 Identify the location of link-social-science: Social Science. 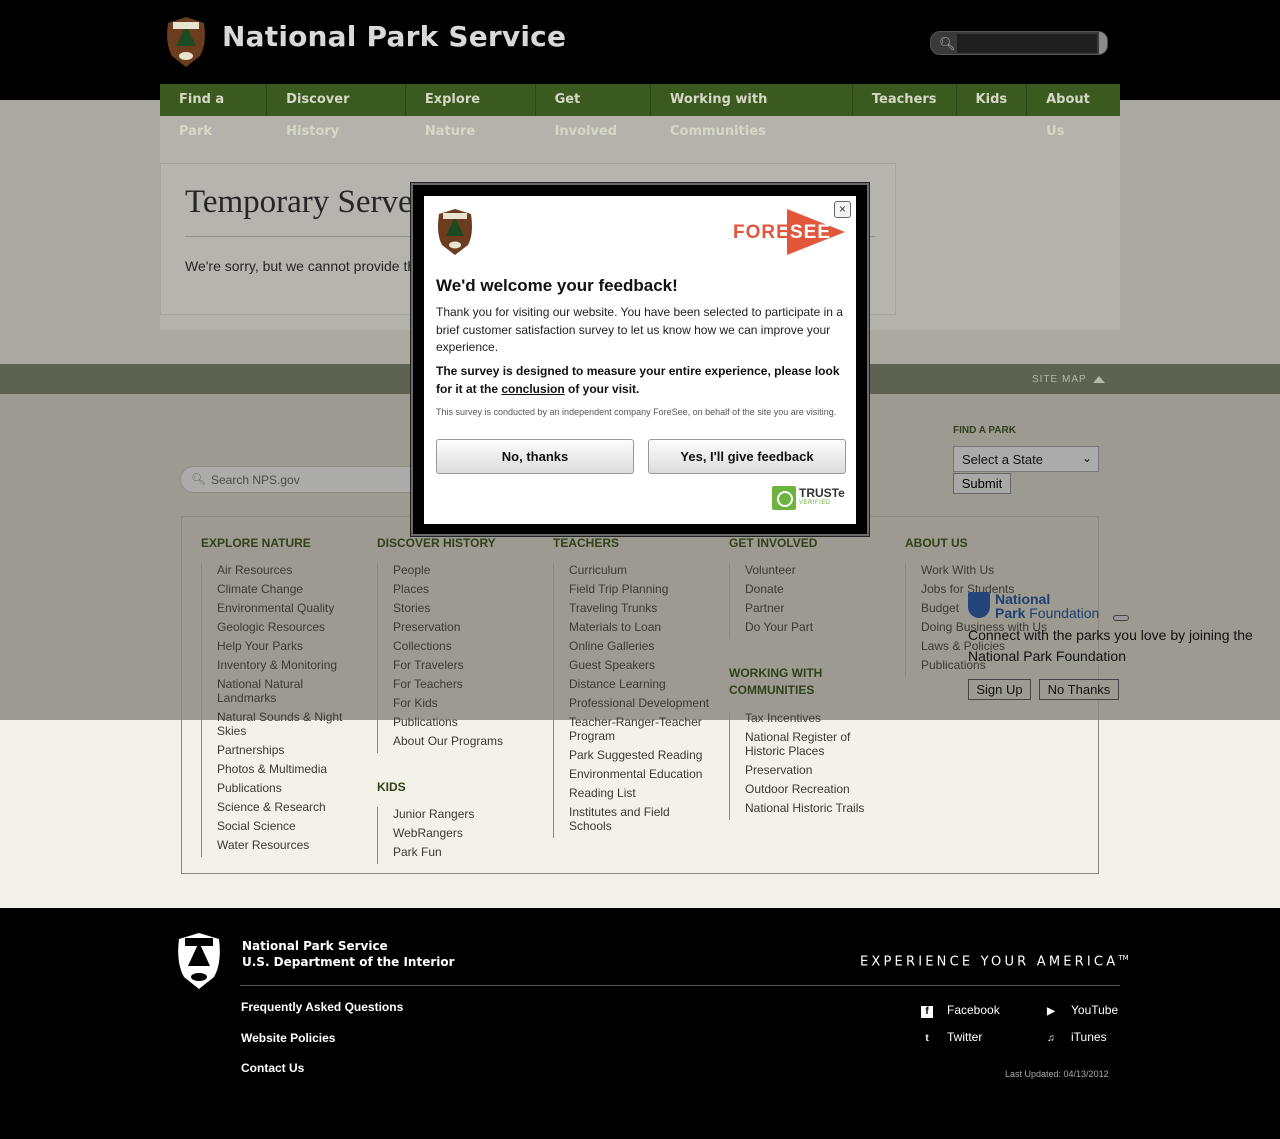
(292, 826).